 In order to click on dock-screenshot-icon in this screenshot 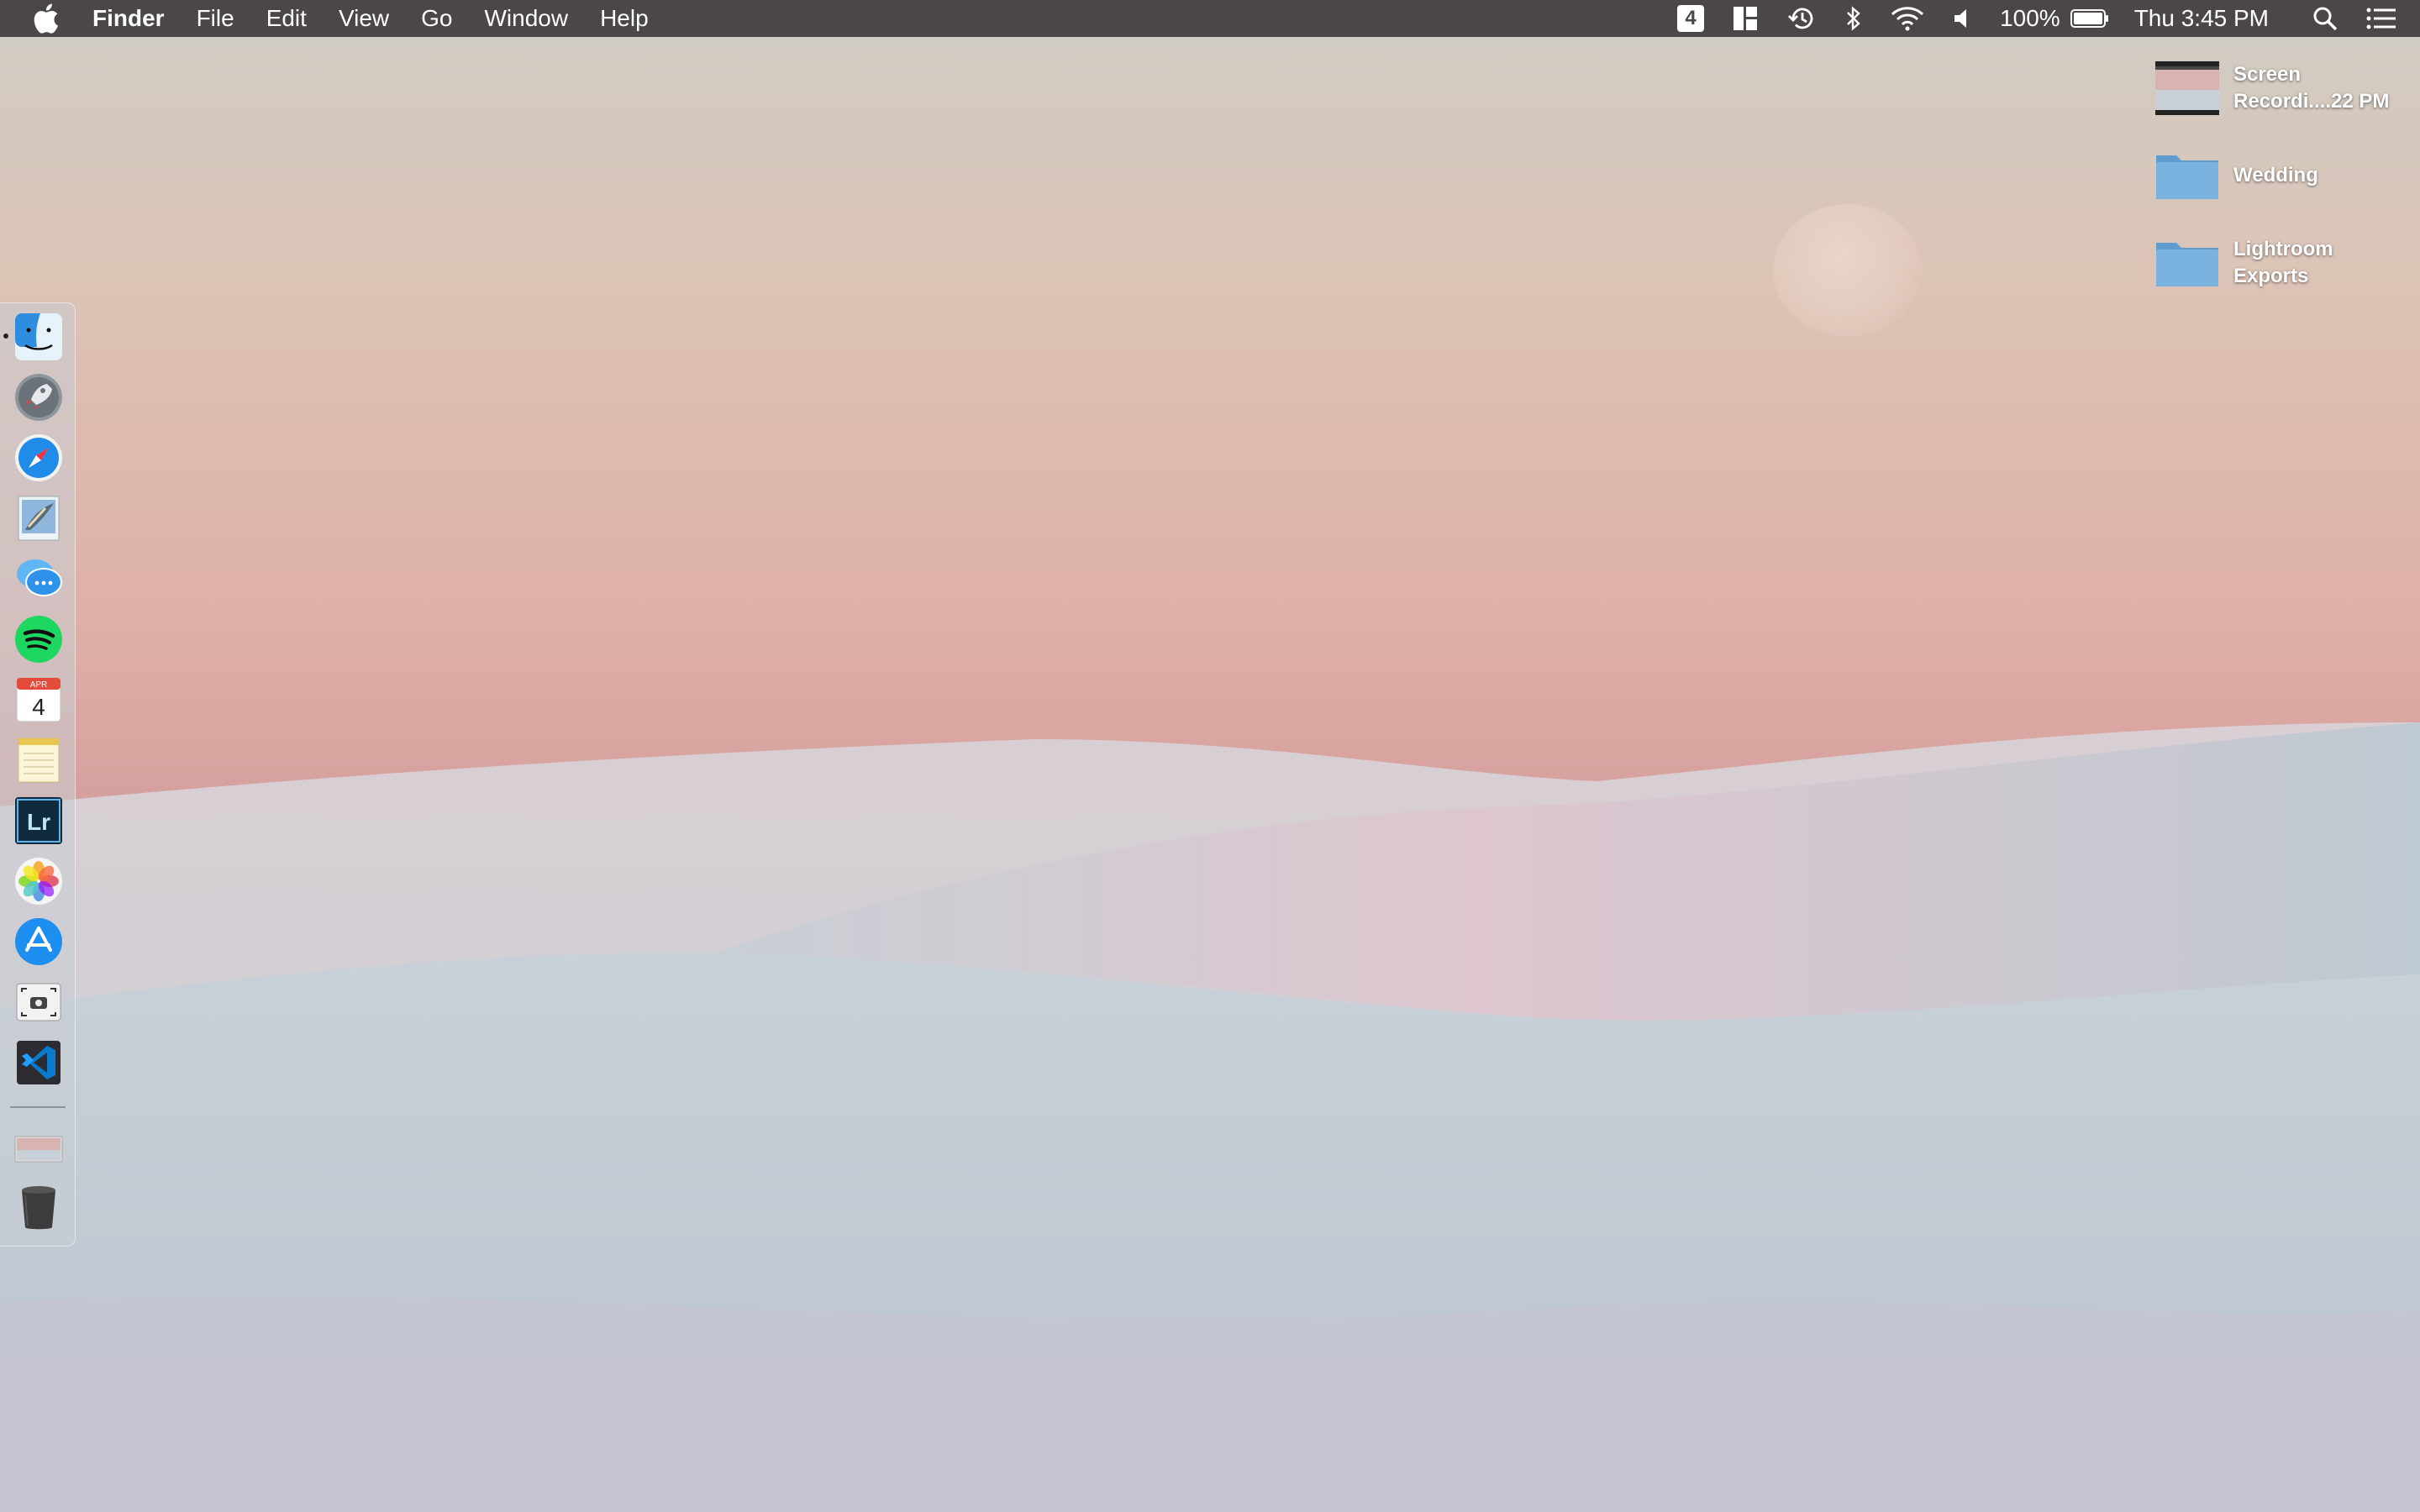, I will do `click(38, 1002)`.